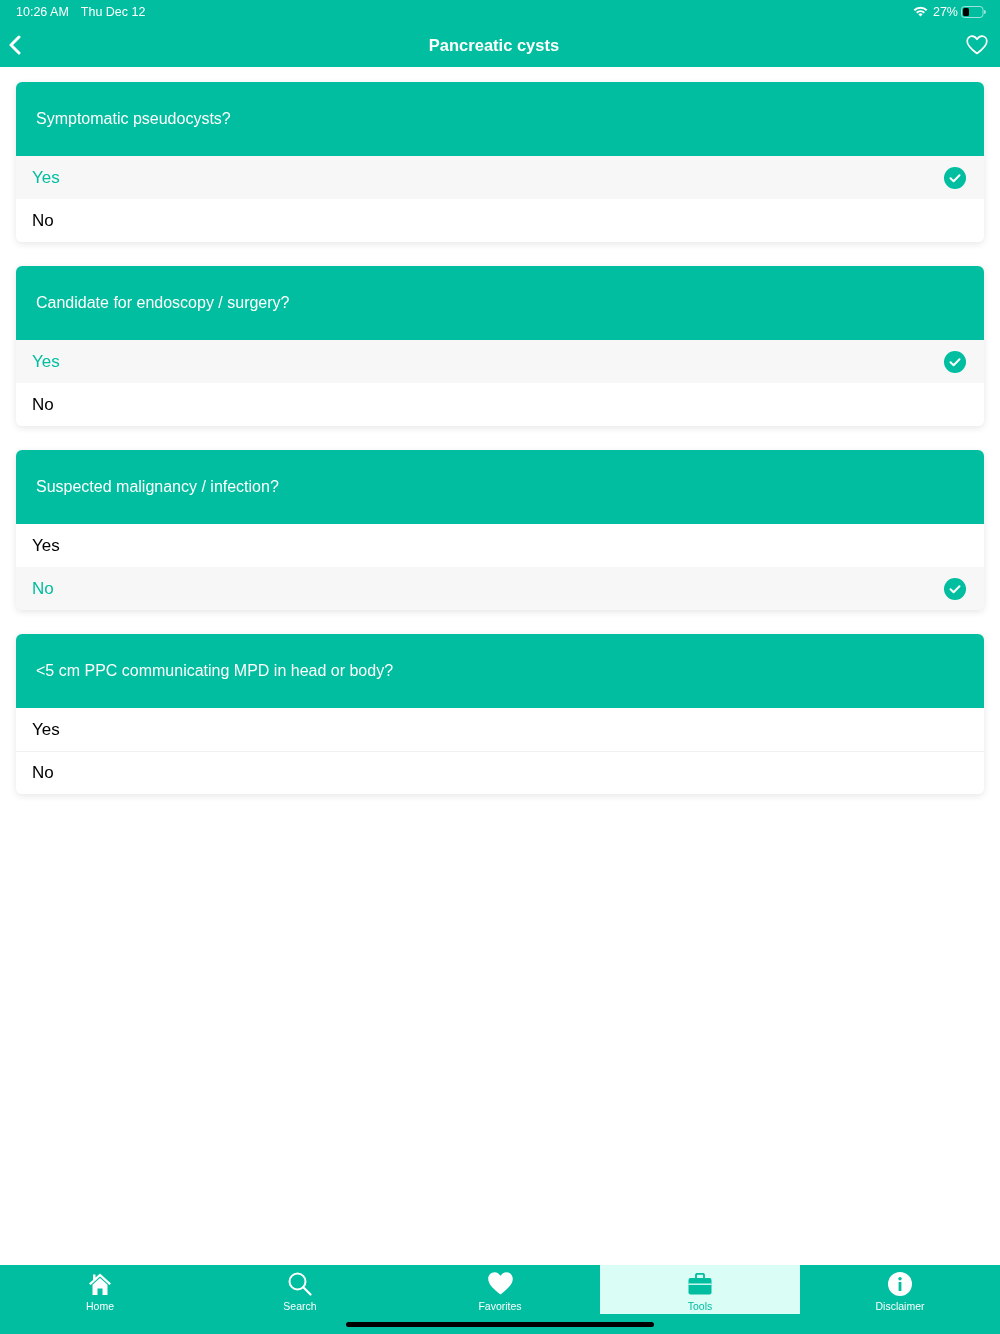 The image size is (1000, 1334). What do you see at coordinates (700, 1283) in the screenshot?
I see `toolbox-icon` at bounding box center [700, 1283].